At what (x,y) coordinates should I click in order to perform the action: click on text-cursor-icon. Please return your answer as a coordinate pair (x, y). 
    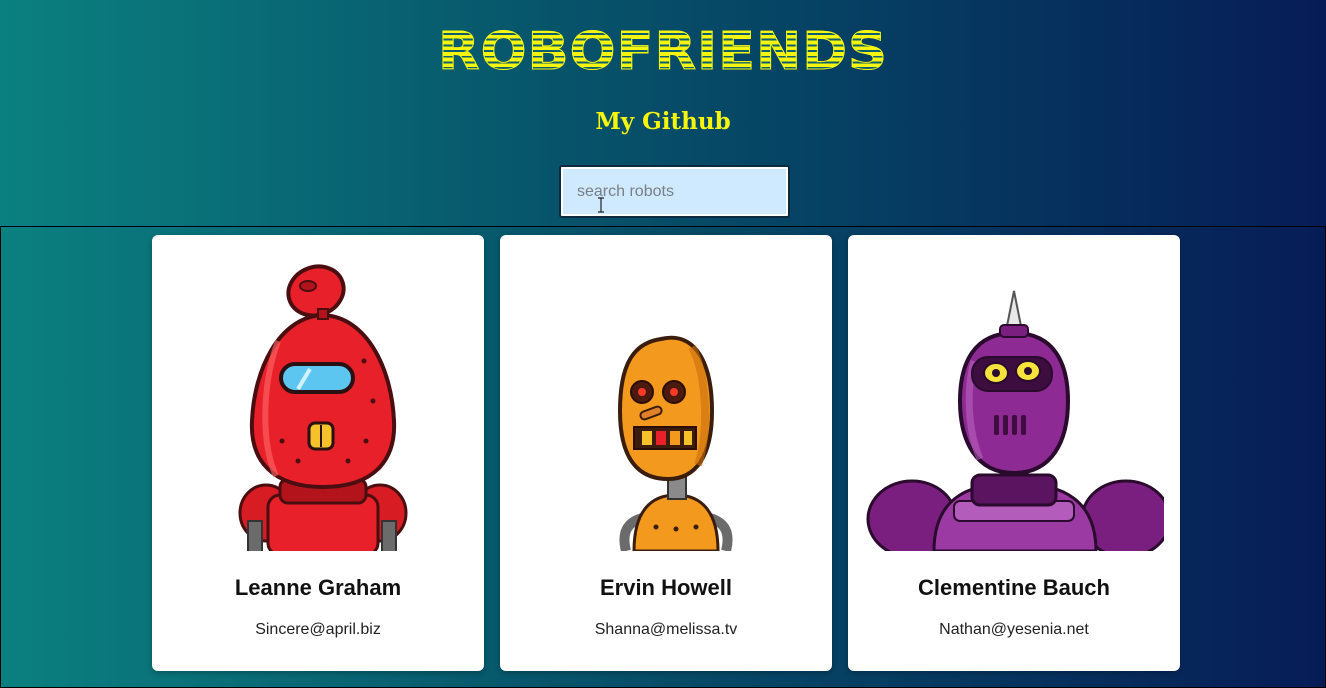
    Looking at the image, I should click on (601, 205).